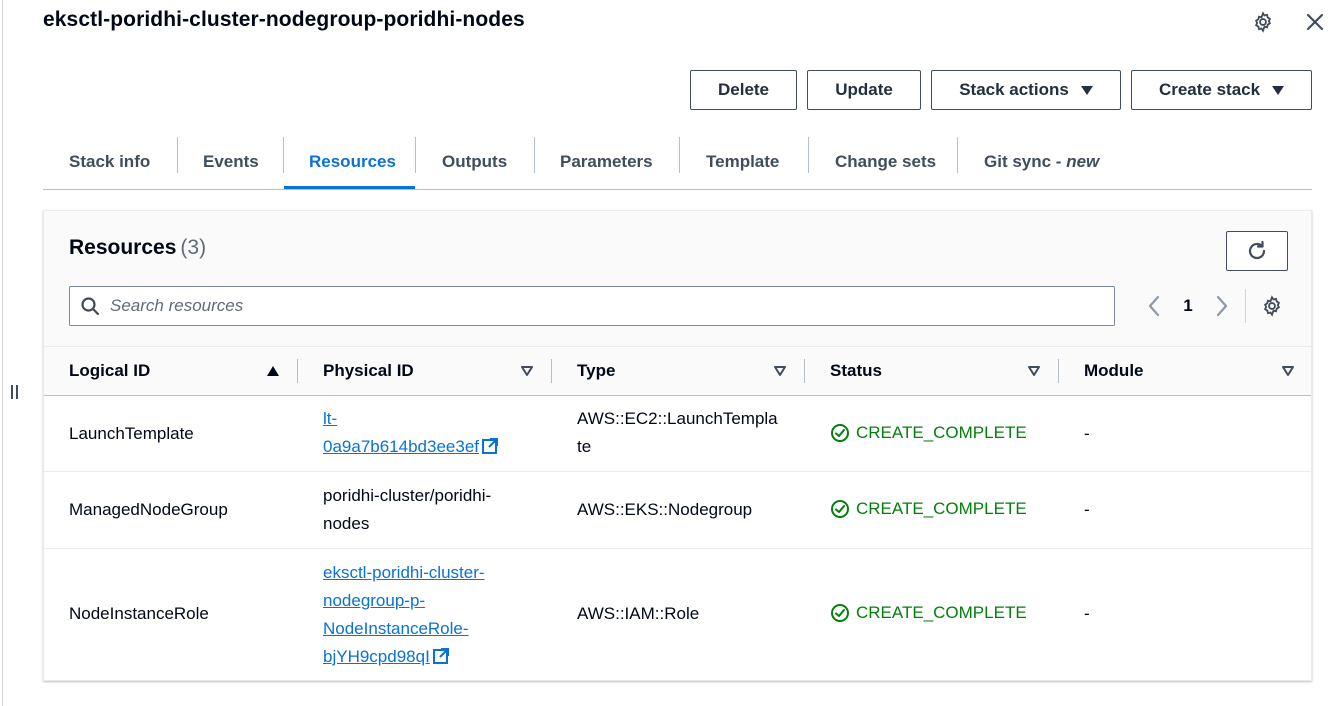 This screenshot has width=1341, height=706. I want to click on physical-id-link: nodegroup-p-, so click(404, 601).